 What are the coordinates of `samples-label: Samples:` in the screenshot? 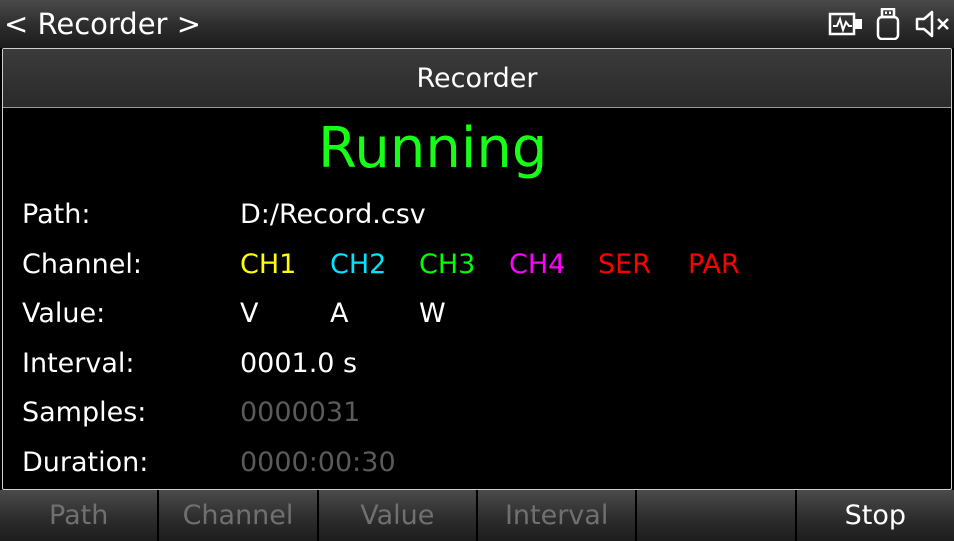 It's located at (84, 412).